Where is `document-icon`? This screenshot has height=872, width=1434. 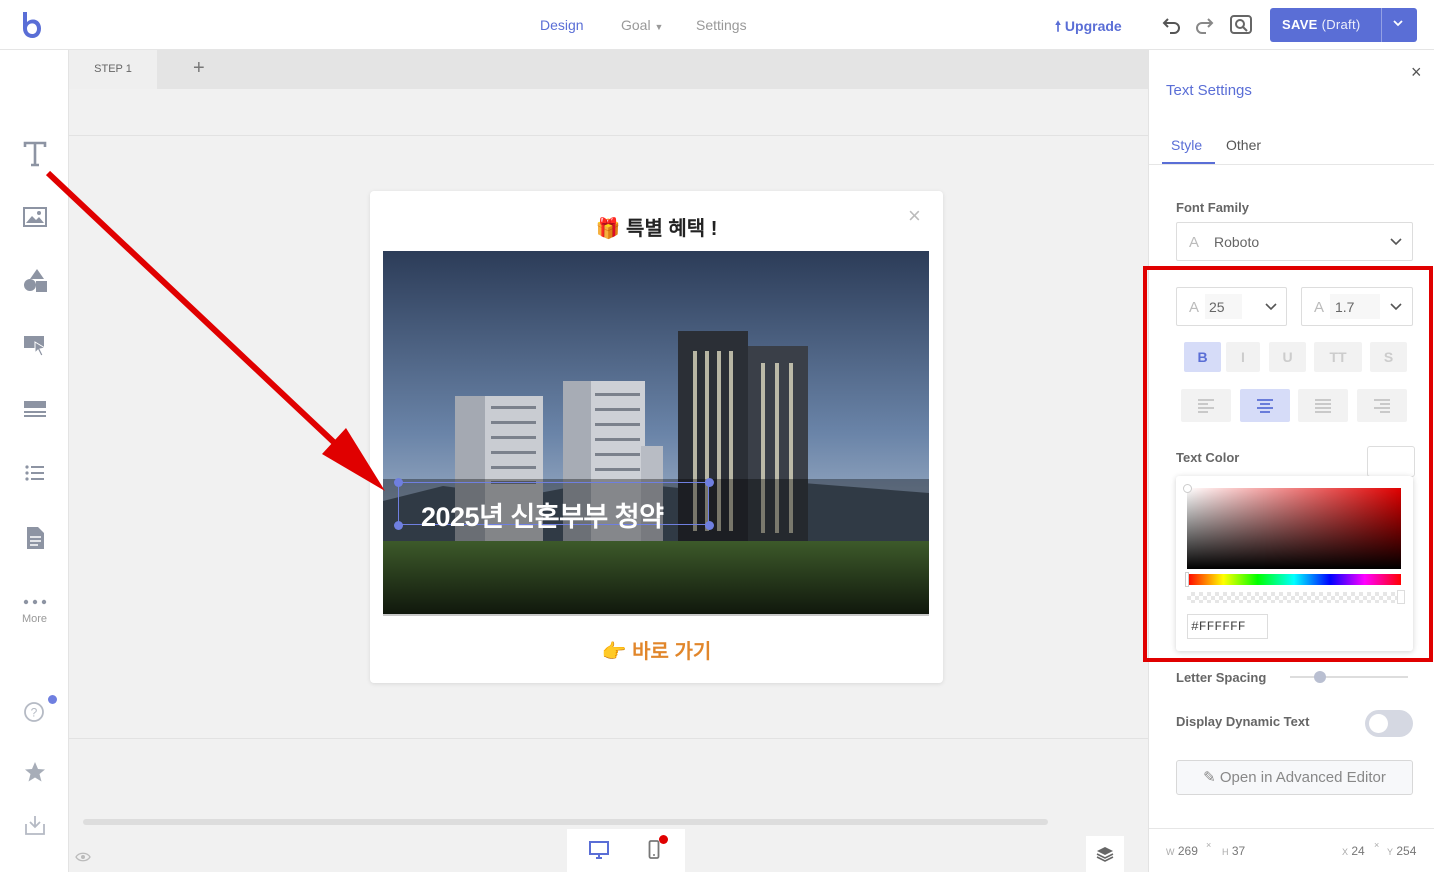
document-icon is located at coordinates (35, 538).